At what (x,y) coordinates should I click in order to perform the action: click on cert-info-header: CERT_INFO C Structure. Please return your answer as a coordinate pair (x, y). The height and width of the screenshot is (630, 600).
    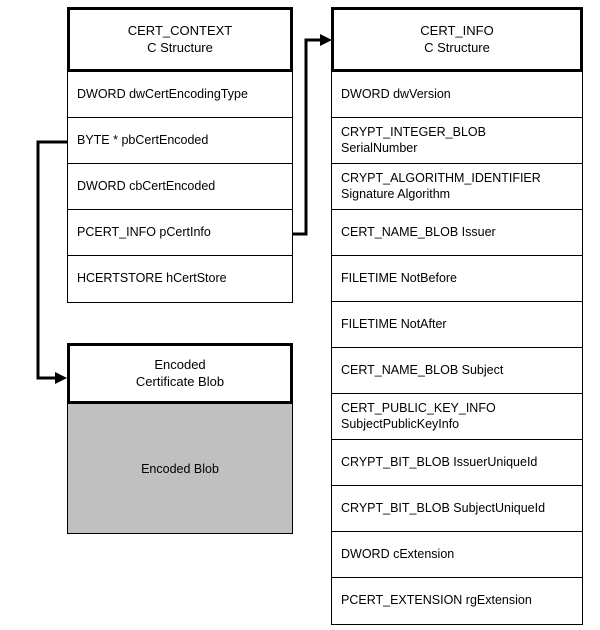
    Looking at the image, I should click on (457, 39).